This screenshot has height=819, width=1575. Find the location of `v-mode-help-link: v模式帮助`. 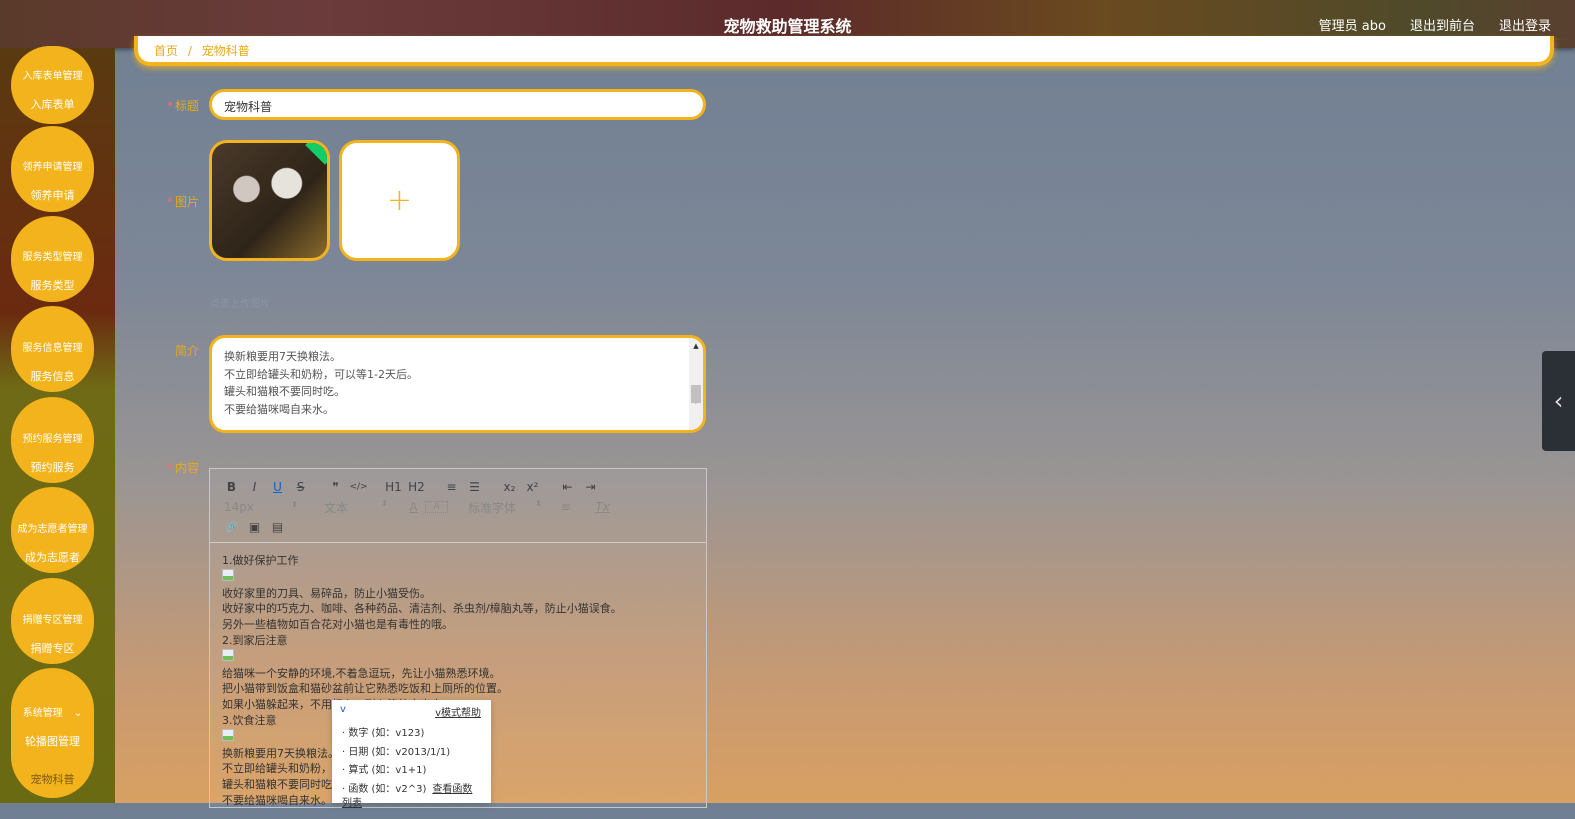

v-mode-help-link: v模式帮助 is located at coordinates (458, 711).